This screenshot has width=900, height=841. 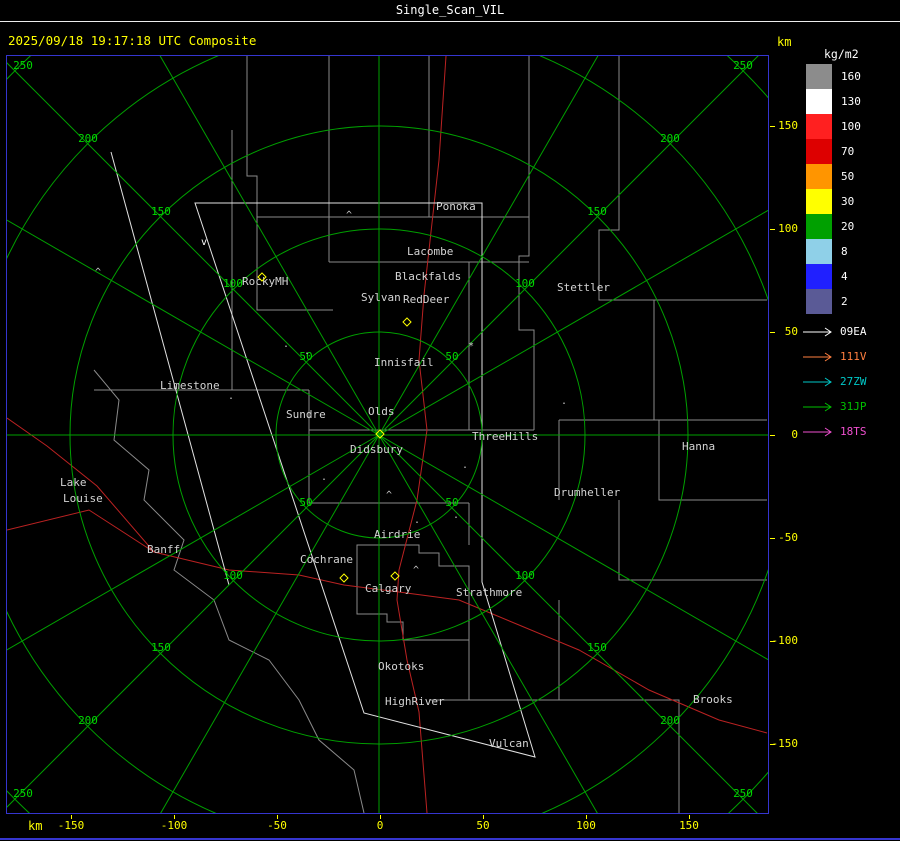 I want to click on legend-site-id: 09EA, so click(x=853, y=331).